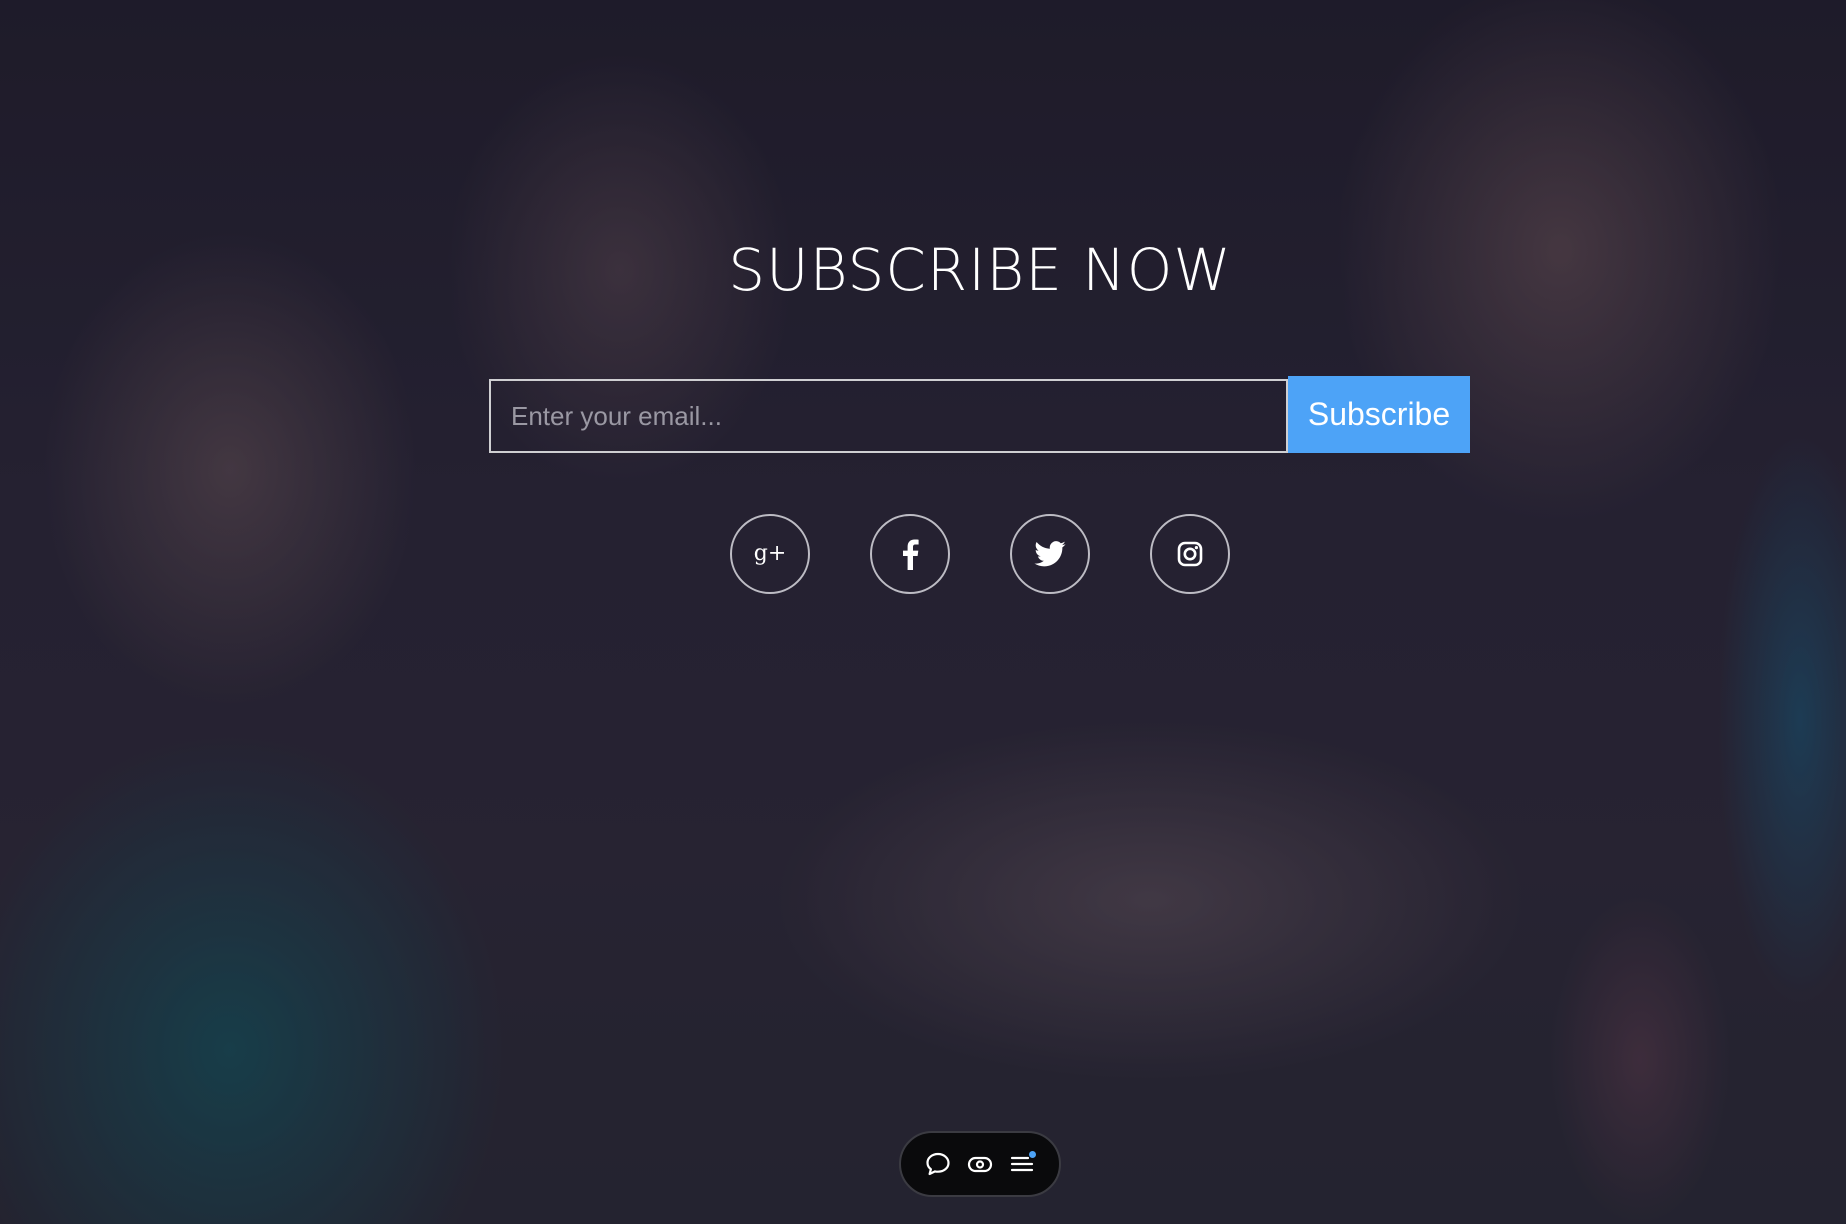 The width and height of the screenshot is (1846, 1224). I want to click on notification-dot, so click(1032, 1154).